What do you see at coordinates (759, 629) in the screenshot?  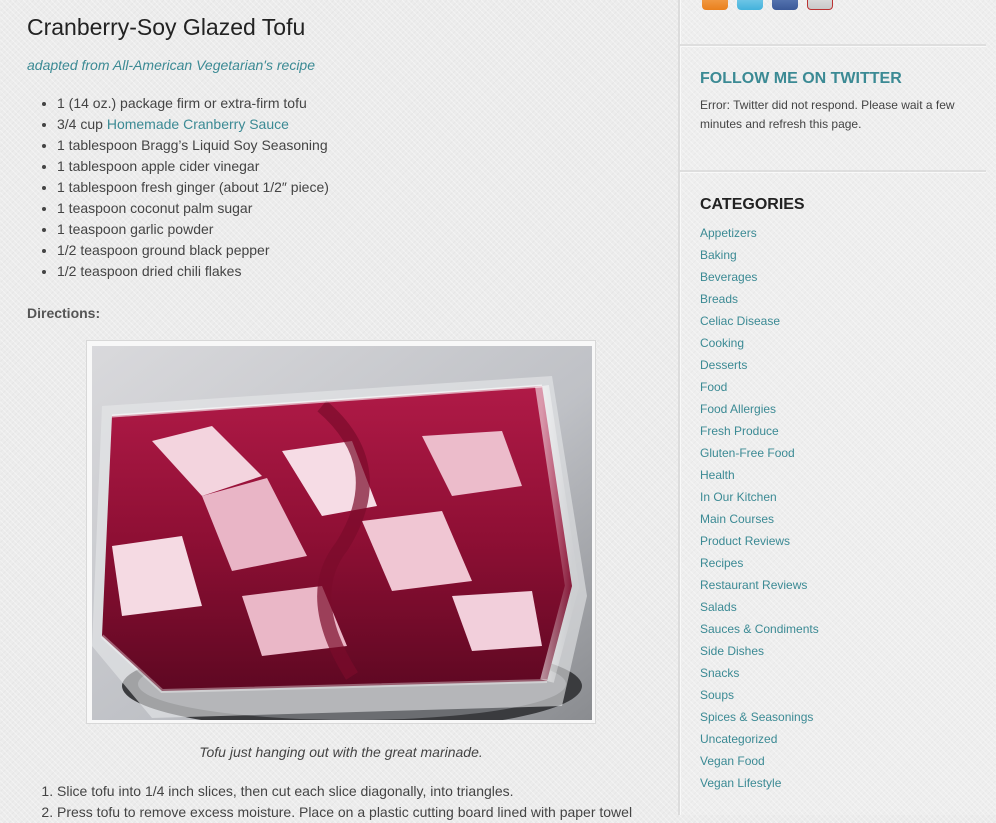 I see `category-link: Sauces & Condiments` at bounding box center [759, 629].